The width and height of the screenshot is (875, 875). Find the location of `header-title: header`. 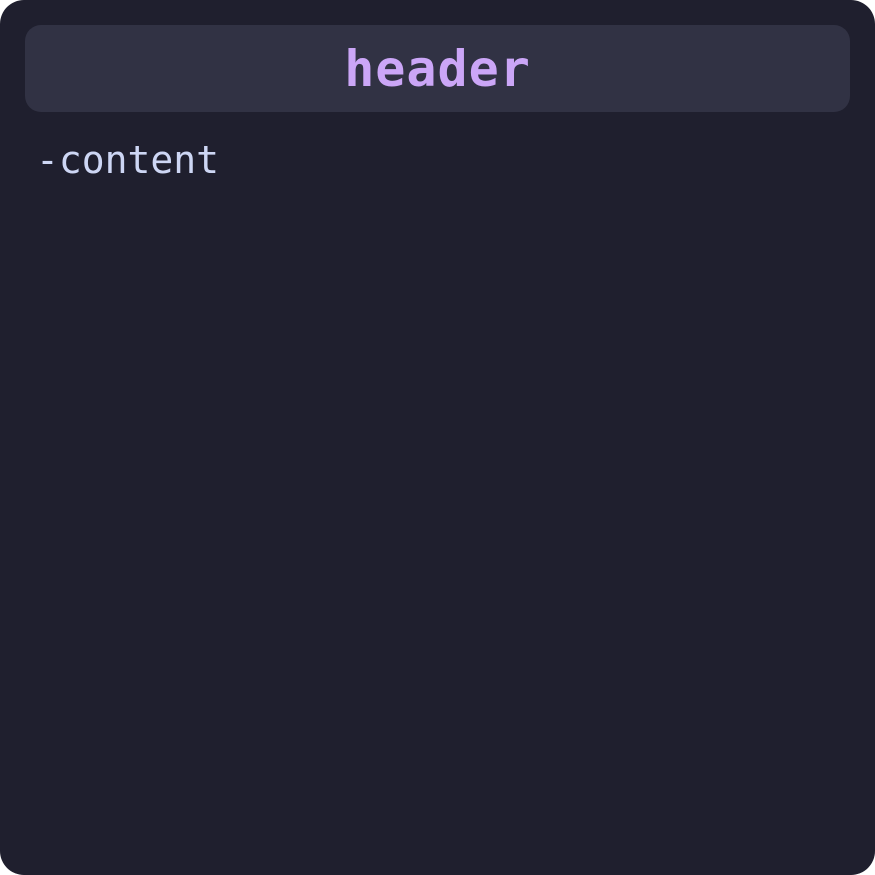

header-title: header is located at coordinates (437, 68).